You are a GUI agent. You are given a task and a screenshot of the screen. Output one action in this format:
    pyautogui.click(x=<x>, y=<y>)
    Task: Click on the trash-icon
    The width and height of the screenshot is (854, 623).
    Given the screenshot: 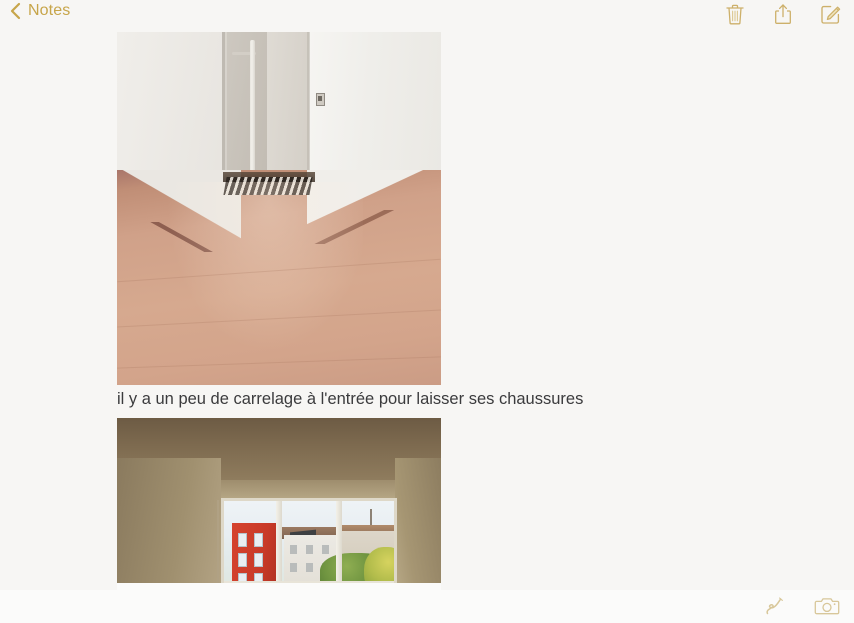 What is the action you would take?
    pyautogui.click(x=735, y=14)
    